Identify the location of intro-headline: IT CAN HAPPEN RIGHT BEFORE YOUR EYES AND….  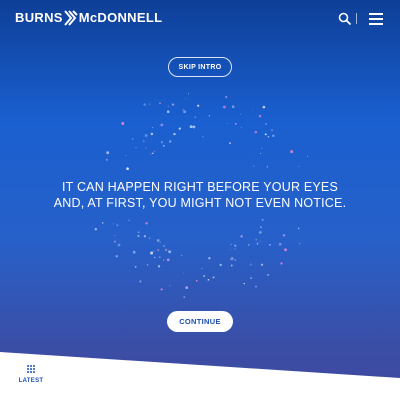
(200, 195).